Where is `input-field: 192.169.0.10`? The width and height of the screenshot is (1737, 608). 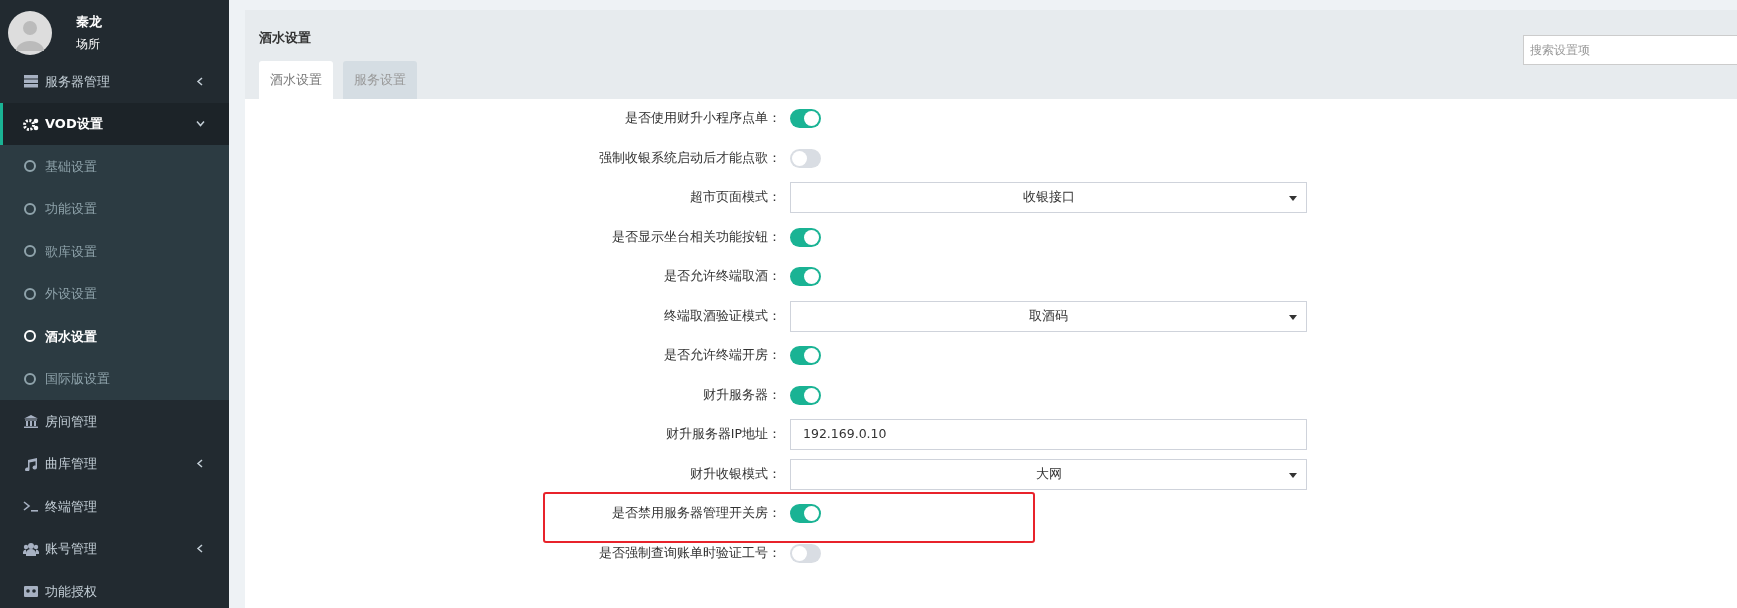 input-field: 192.169.0.10 is located at coordinates (1048, 435).